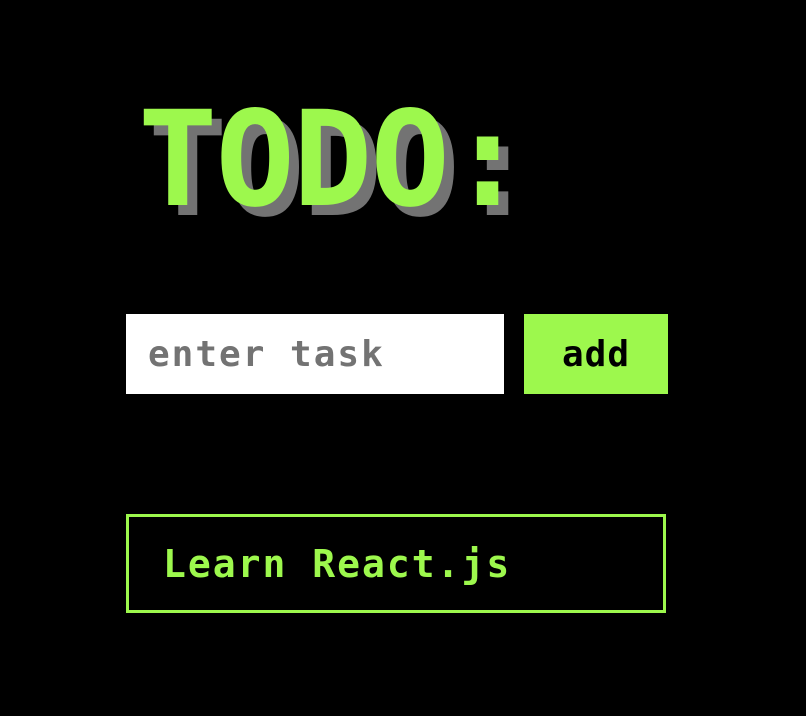 The width and height of the screenshot is (806, 716). What do you see at coordinates (315, 354) in the screenshot?
I see `task-input` at bounding box center [315, 354].